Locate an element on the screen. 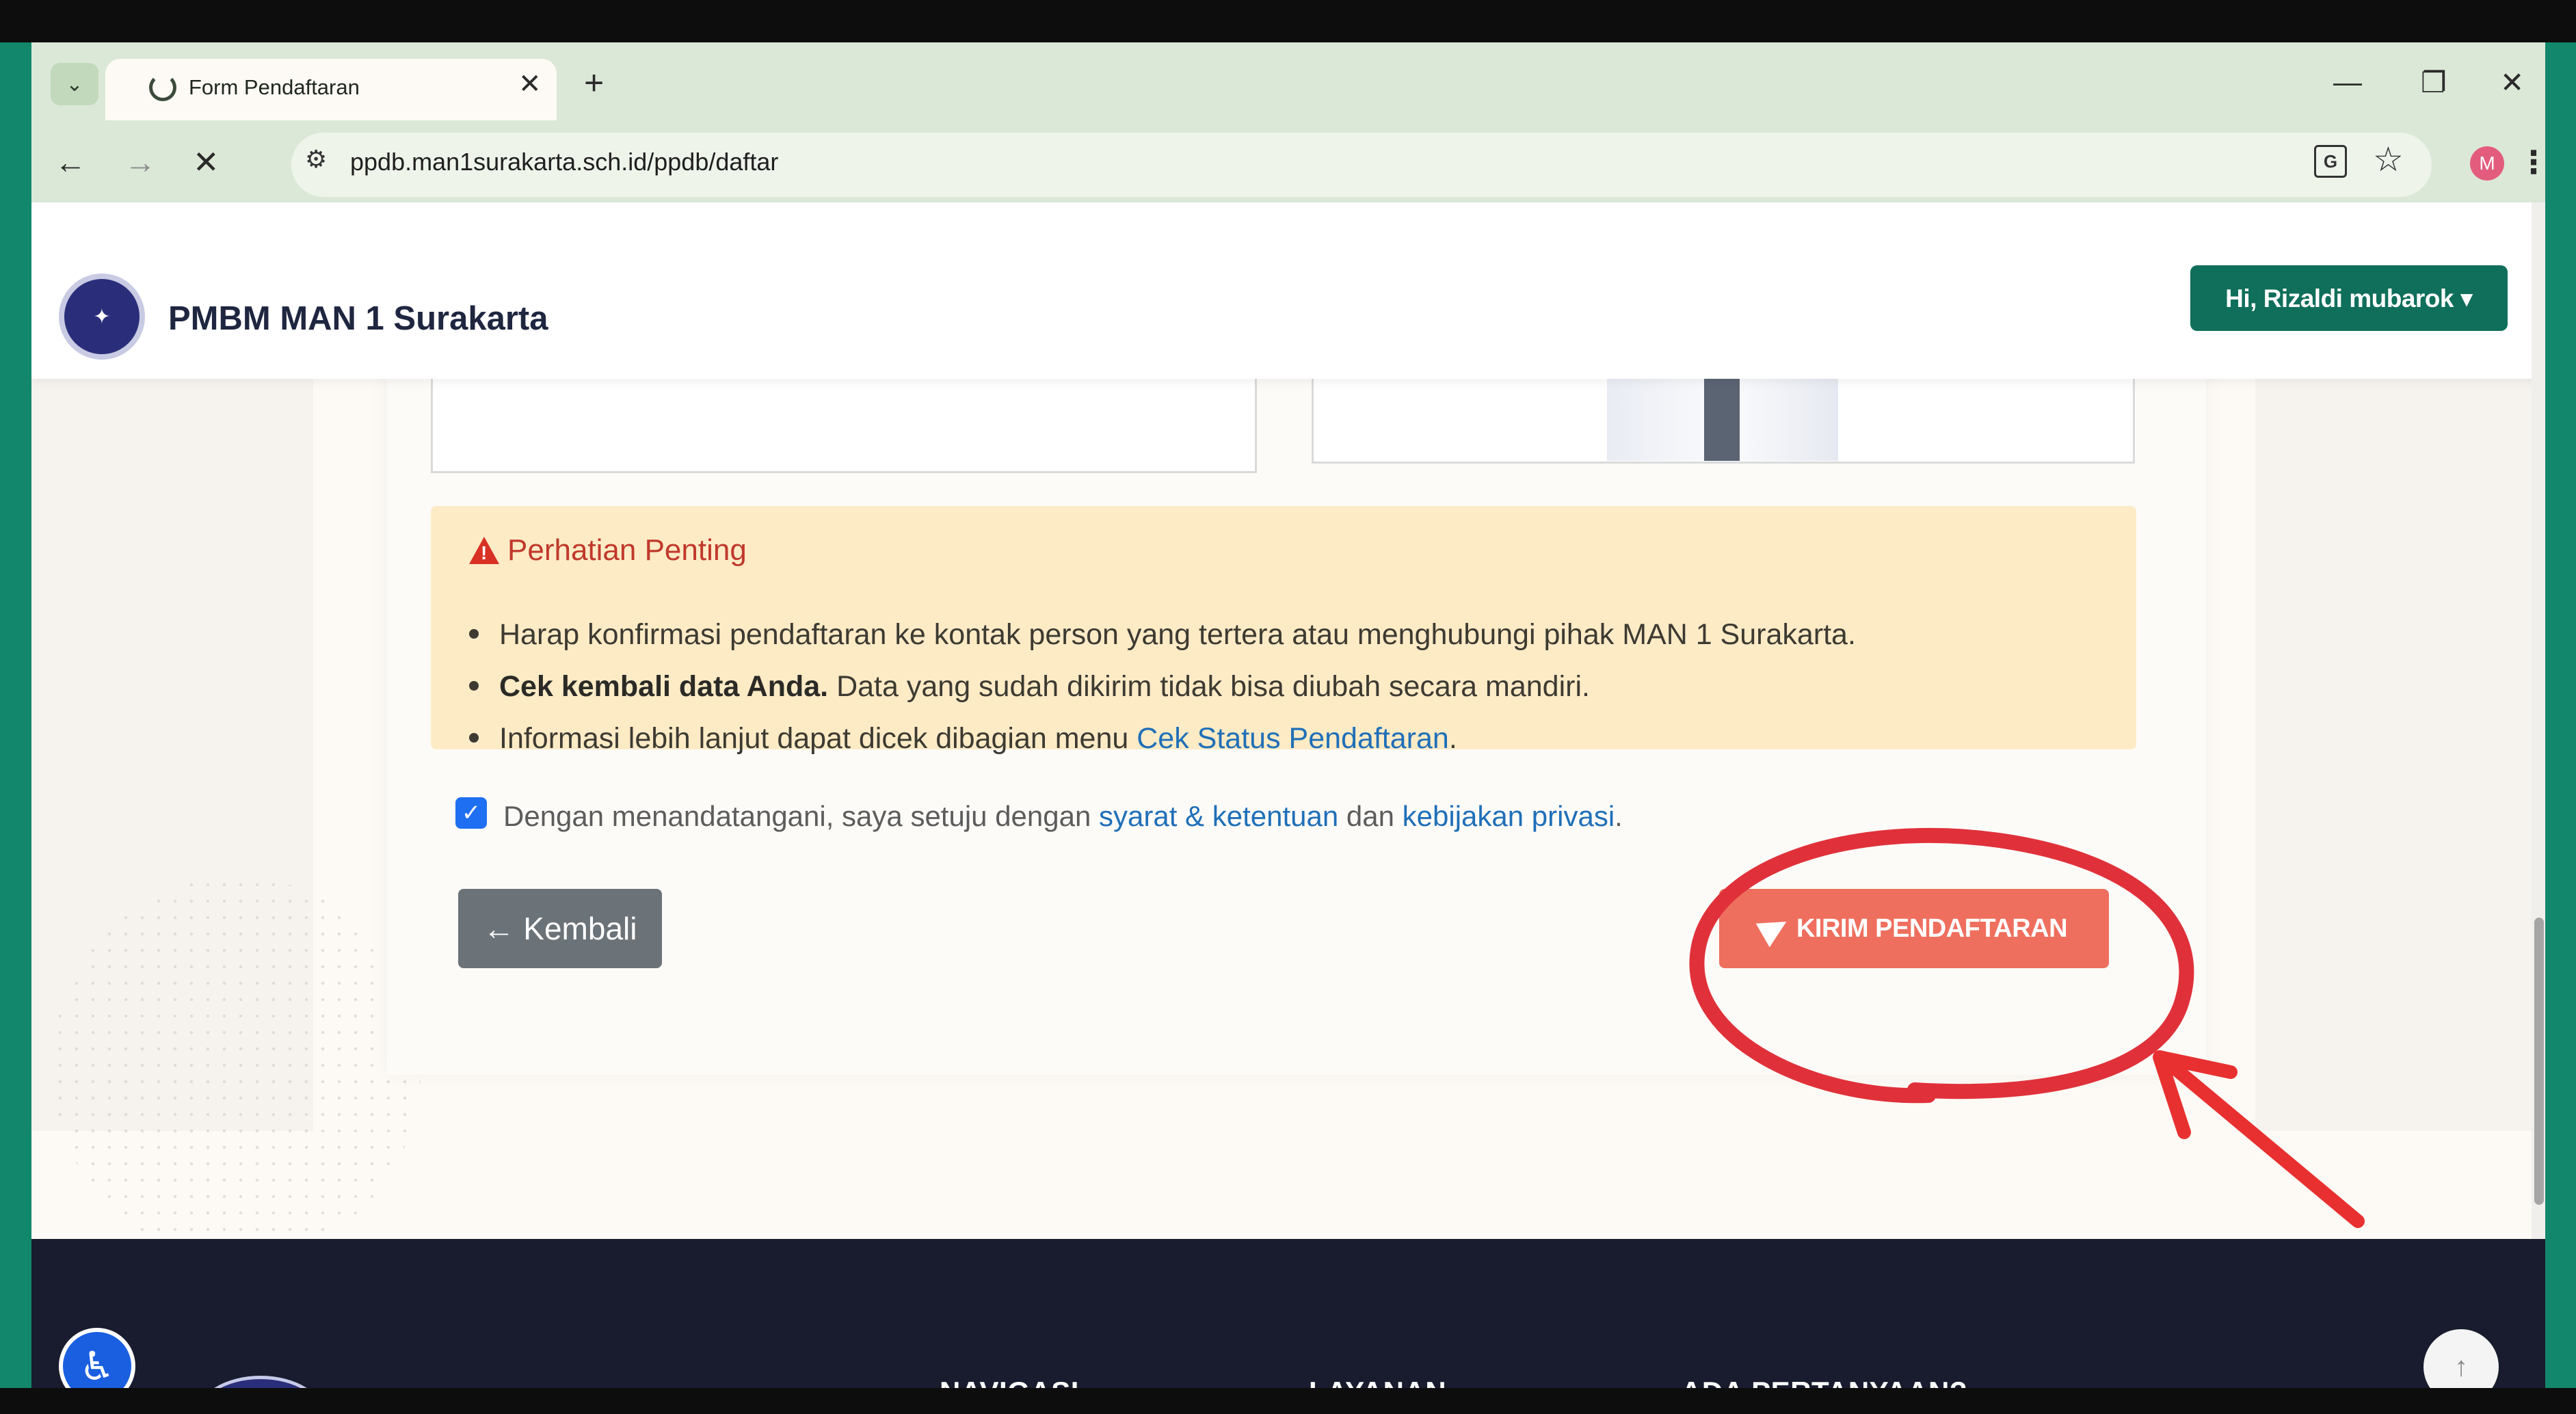 The image size is (2576, 1414). close-icon: ✕ is located at coordinates (530, 84).